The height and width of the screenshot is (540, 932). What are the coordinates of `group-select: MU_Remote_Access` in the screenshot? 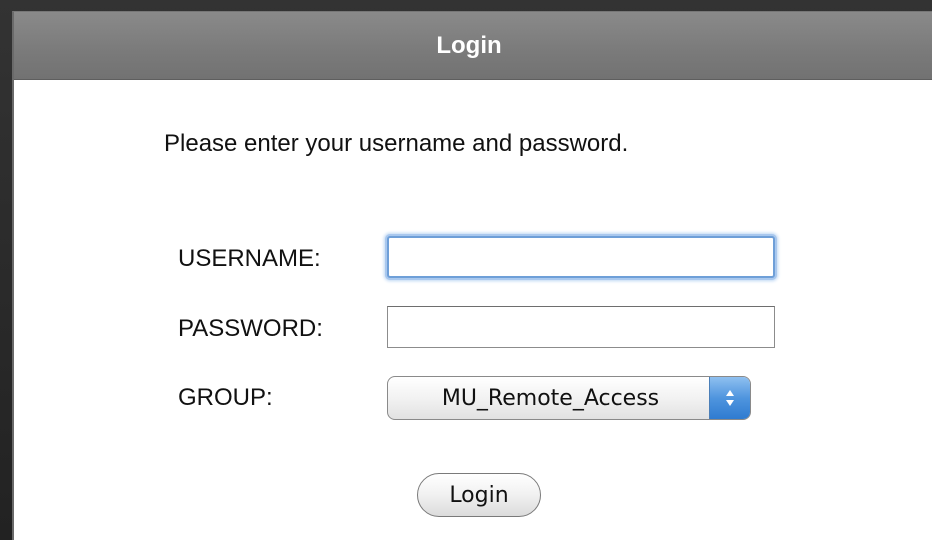 It's located at (569, 398).